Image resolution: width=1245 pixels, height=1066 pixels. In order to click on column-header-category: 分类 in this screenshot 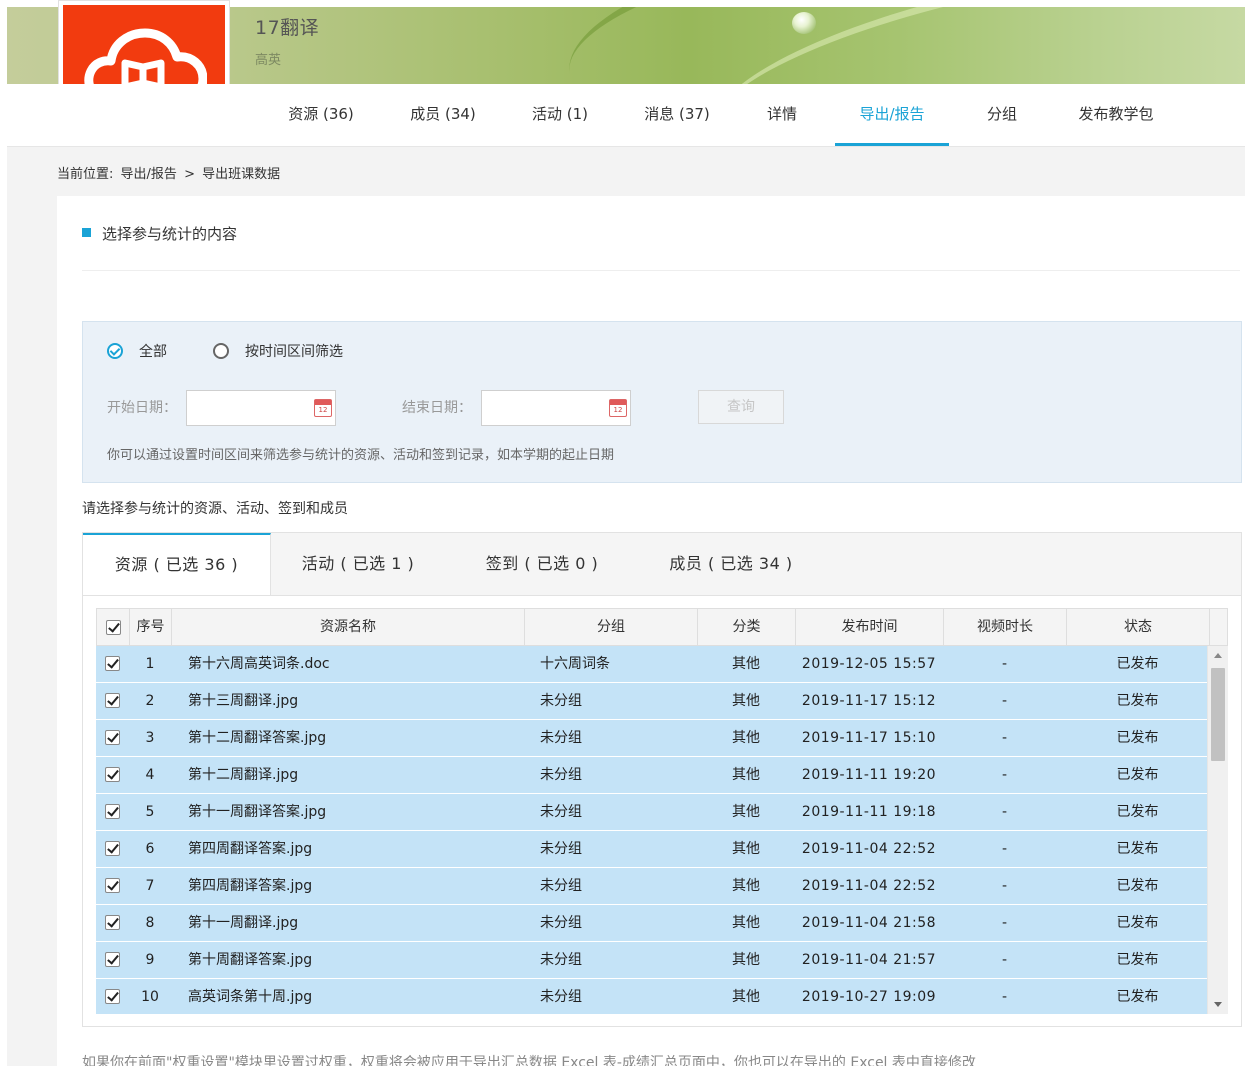, I will do `click(747, 627)`.